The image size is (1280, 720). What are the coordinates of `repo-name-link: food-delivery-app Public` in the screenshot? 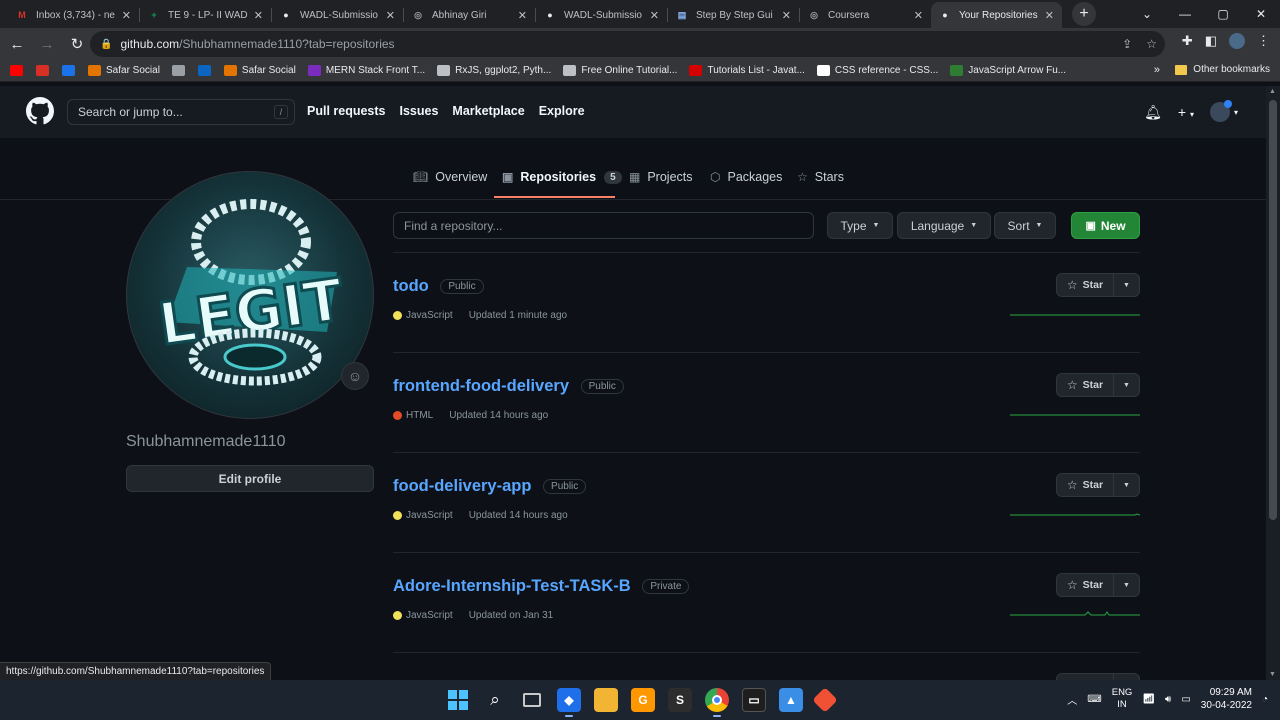 It's located at (490, 486).